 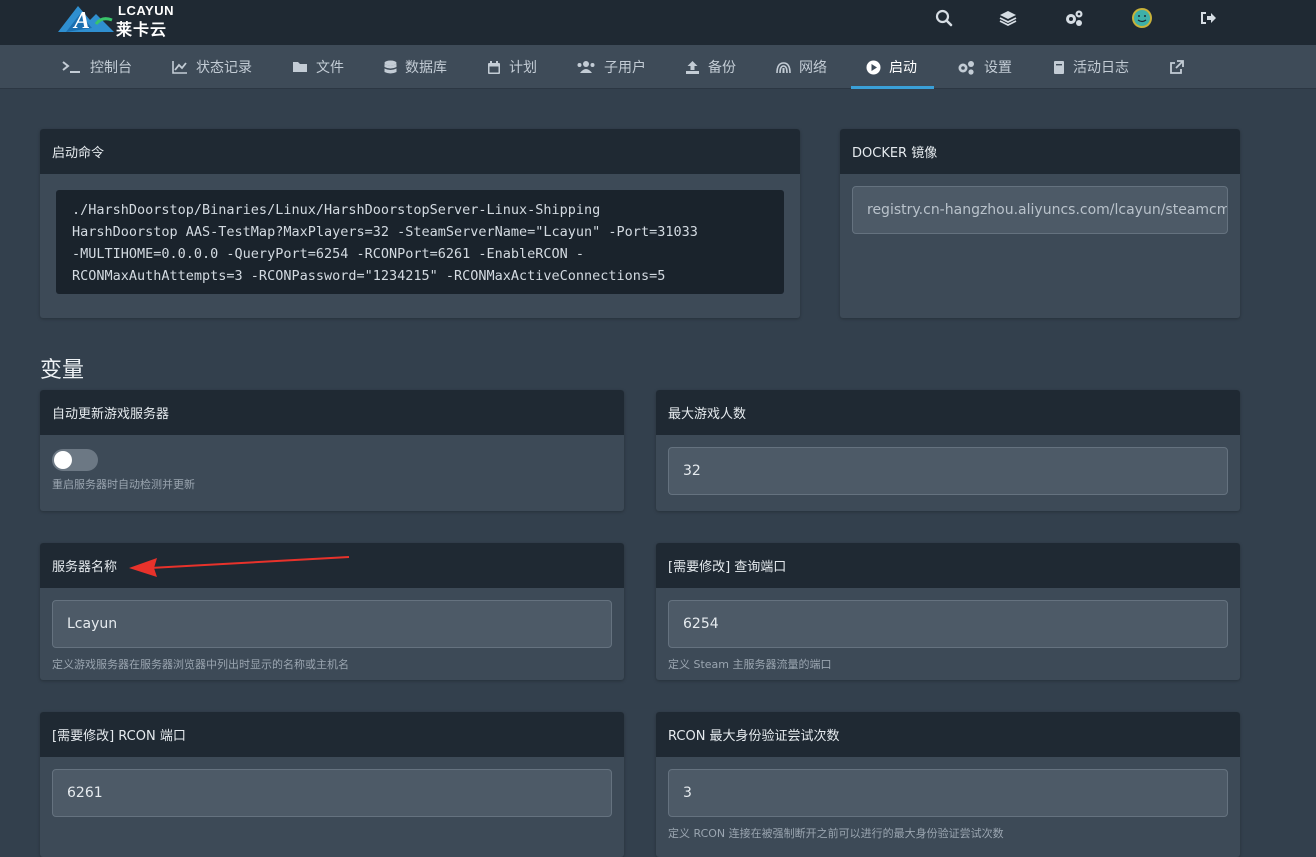 What do you see at coordinates (1040, 151) in the screenshot?
I see `panel-title: DOCKER 镜像` at bounding box center [1040, 151].